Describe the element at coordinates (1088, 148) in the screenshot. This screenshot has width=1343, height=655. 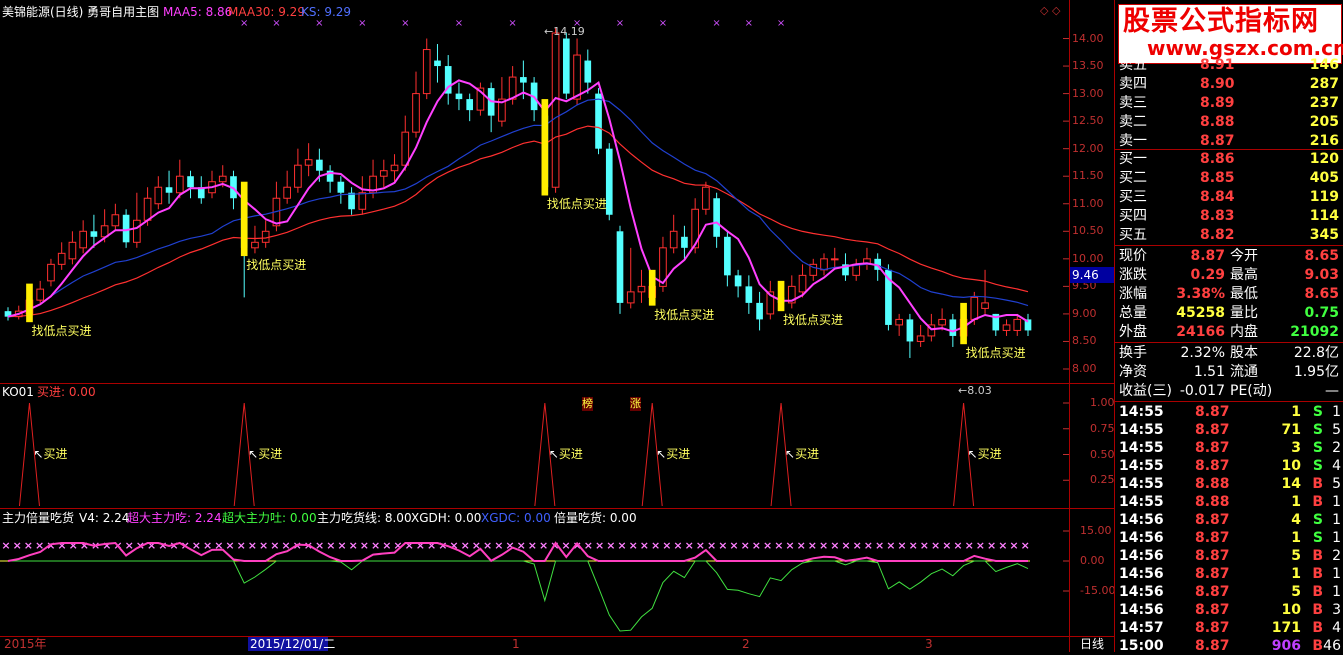
I see `price-tick-label: 12.00` at that location.